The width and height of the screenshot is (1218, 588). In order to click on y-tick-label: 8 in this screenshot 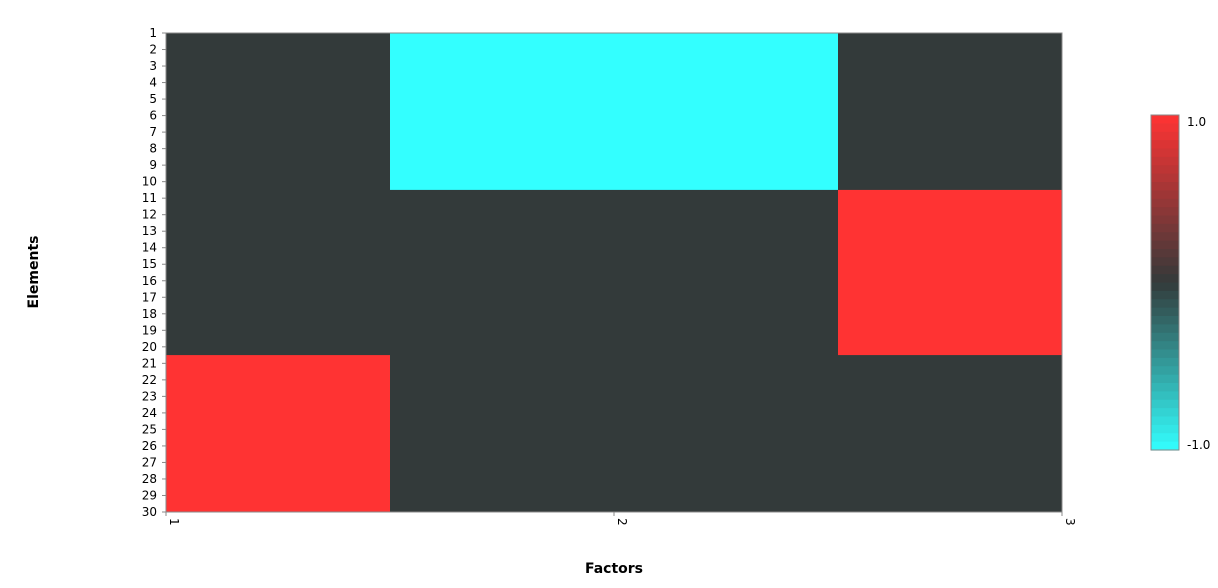, I will do `click(153, 149)`.